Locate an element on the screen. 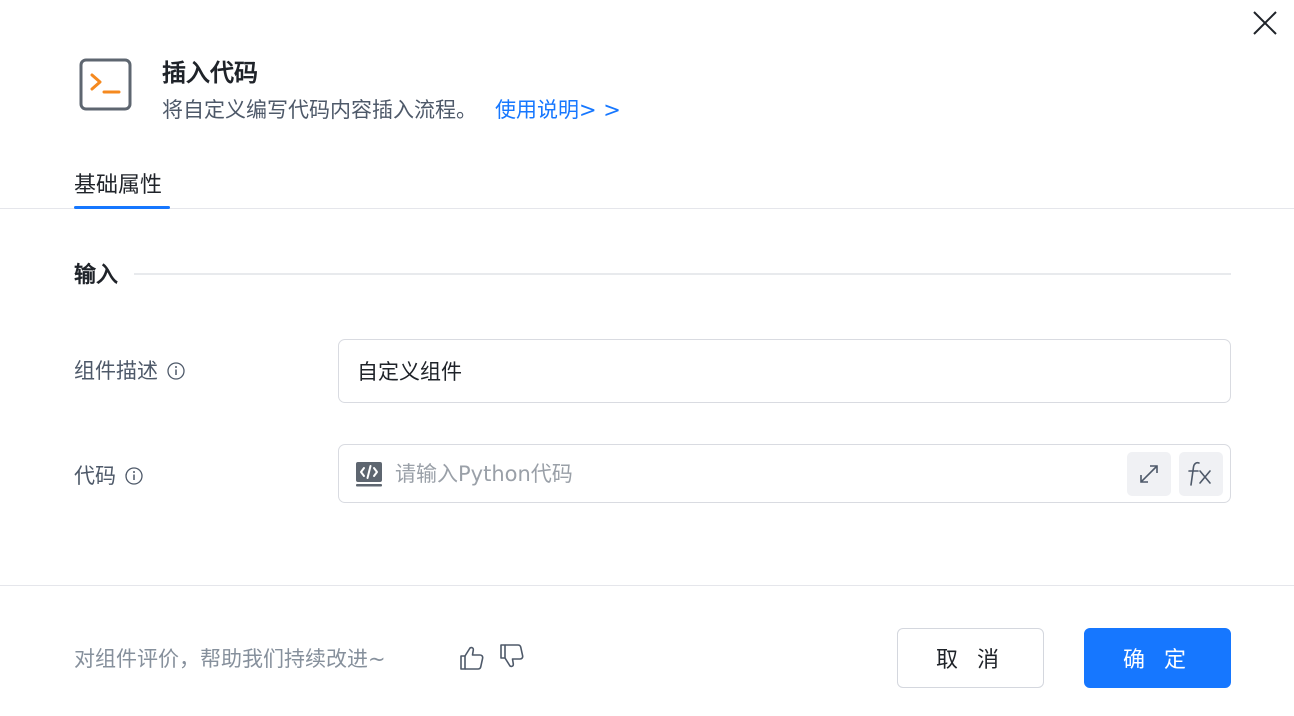 The width and height of the screenshot is (1294, 716). code-field: 请输入Python代码 is located at coordinates (784, 473).